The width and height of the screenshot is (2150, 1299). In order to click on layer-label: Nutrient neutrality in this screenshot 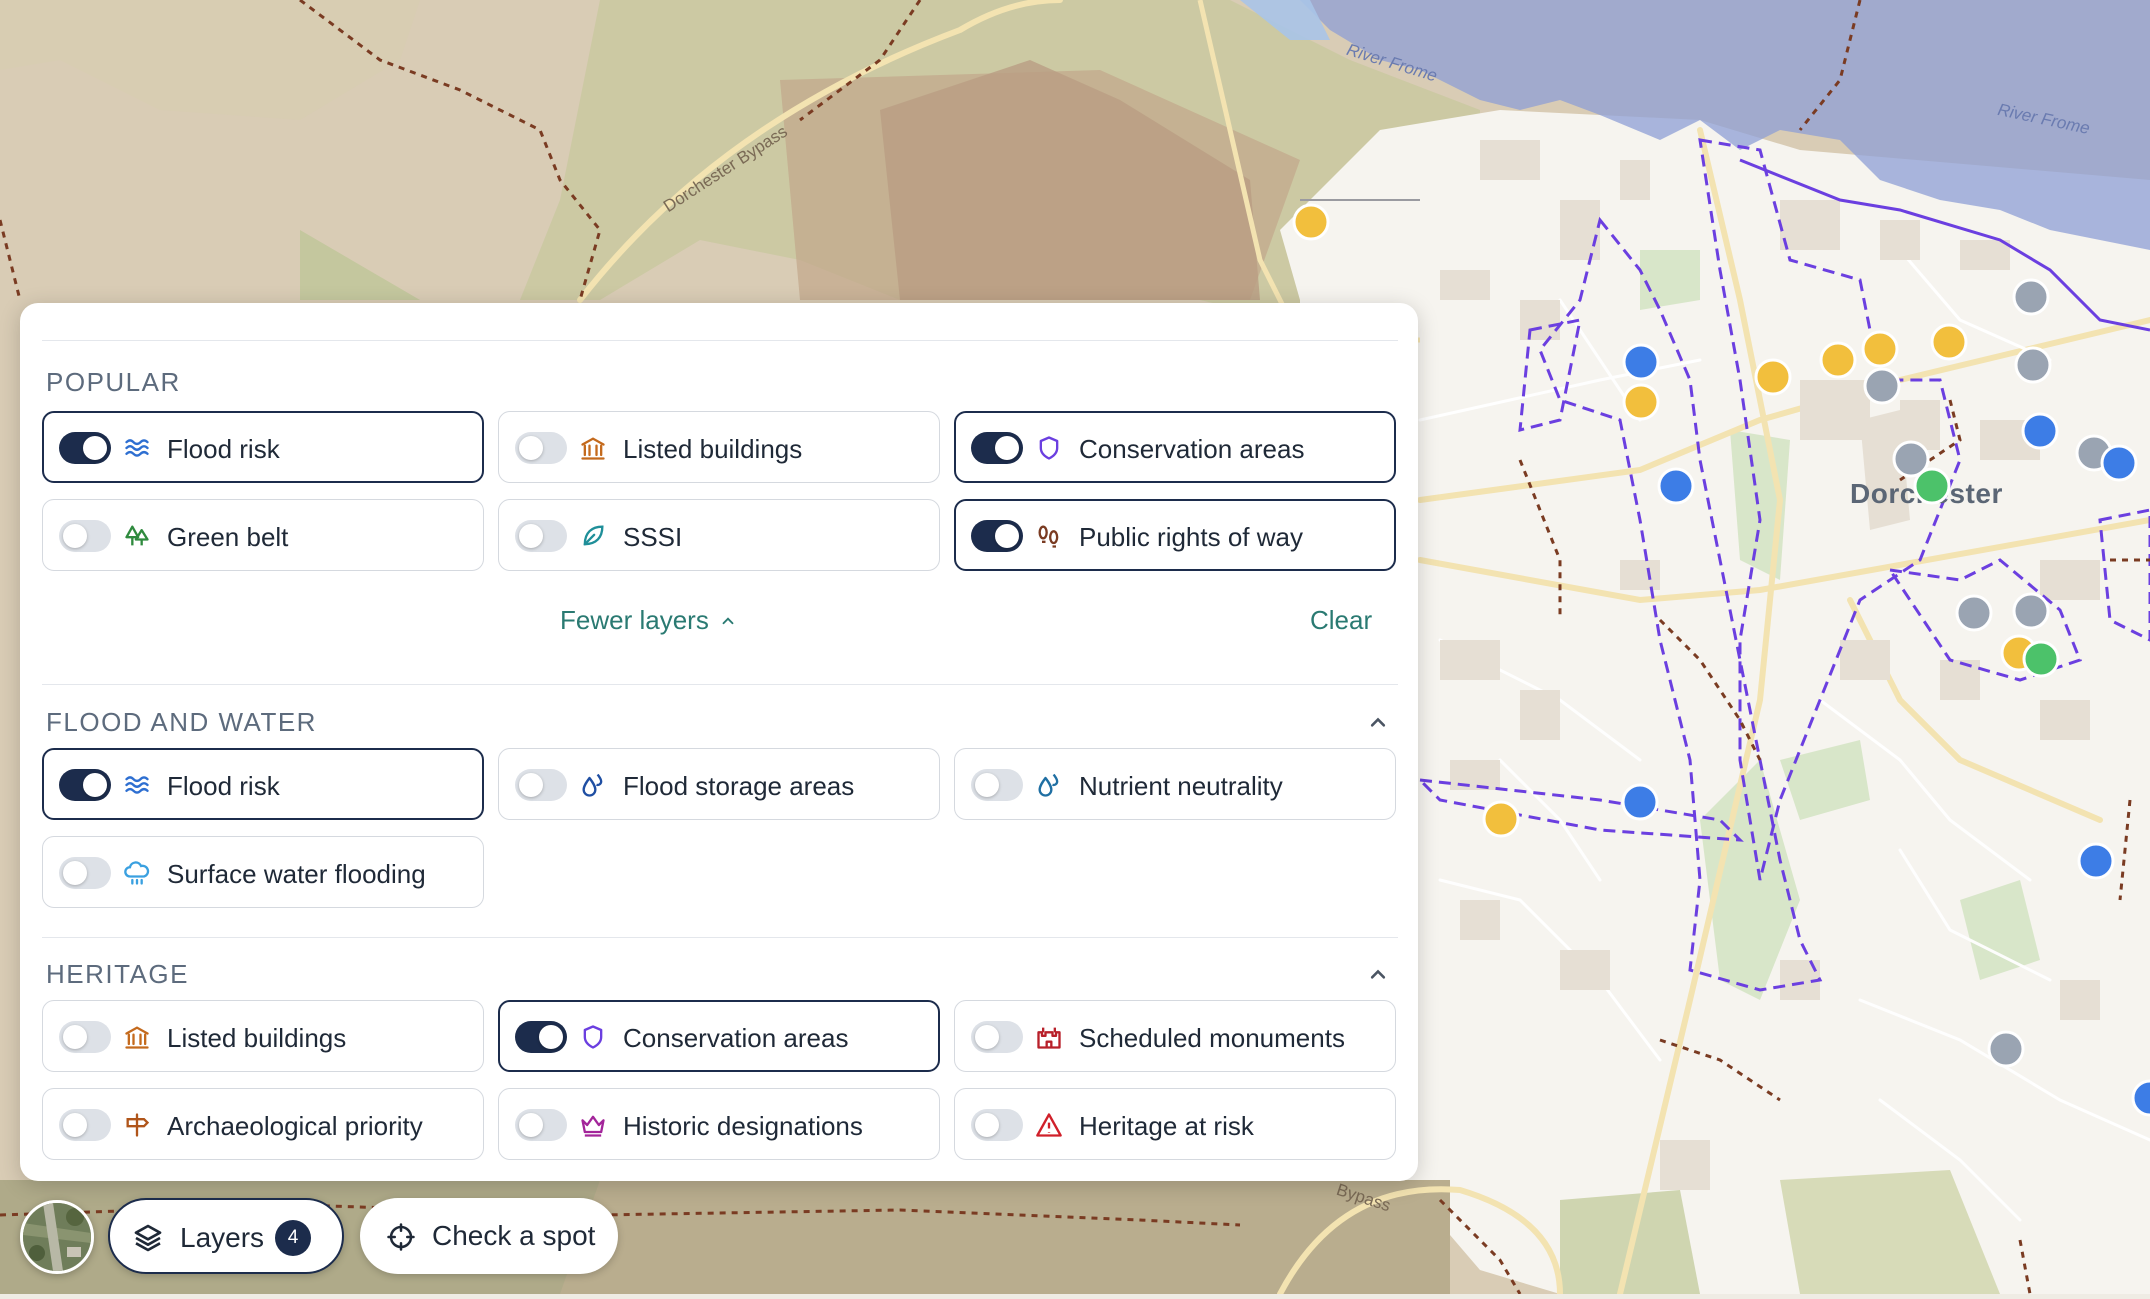, I will do `click(1181, 786)`.